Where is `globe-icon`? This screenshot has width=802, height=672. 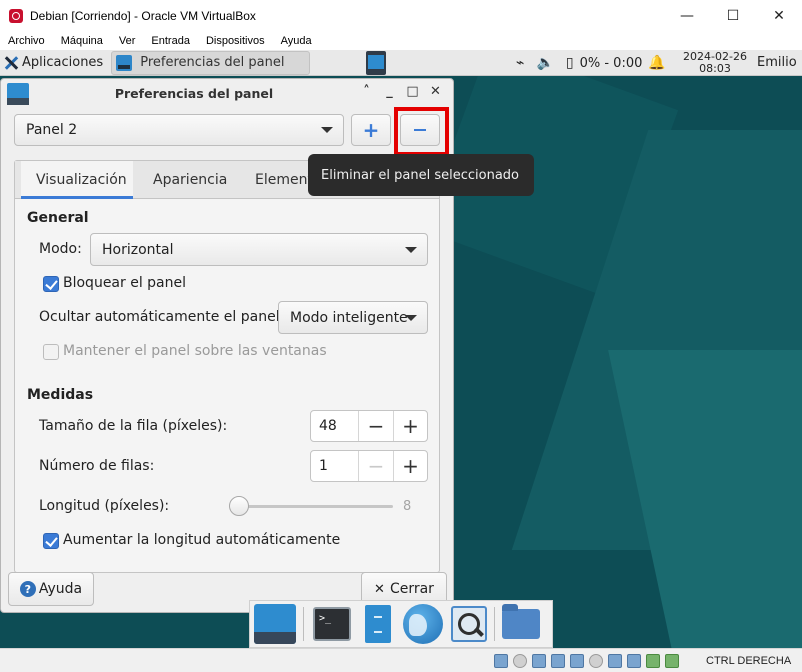
globe-icon is located at coordinates (423, 624).